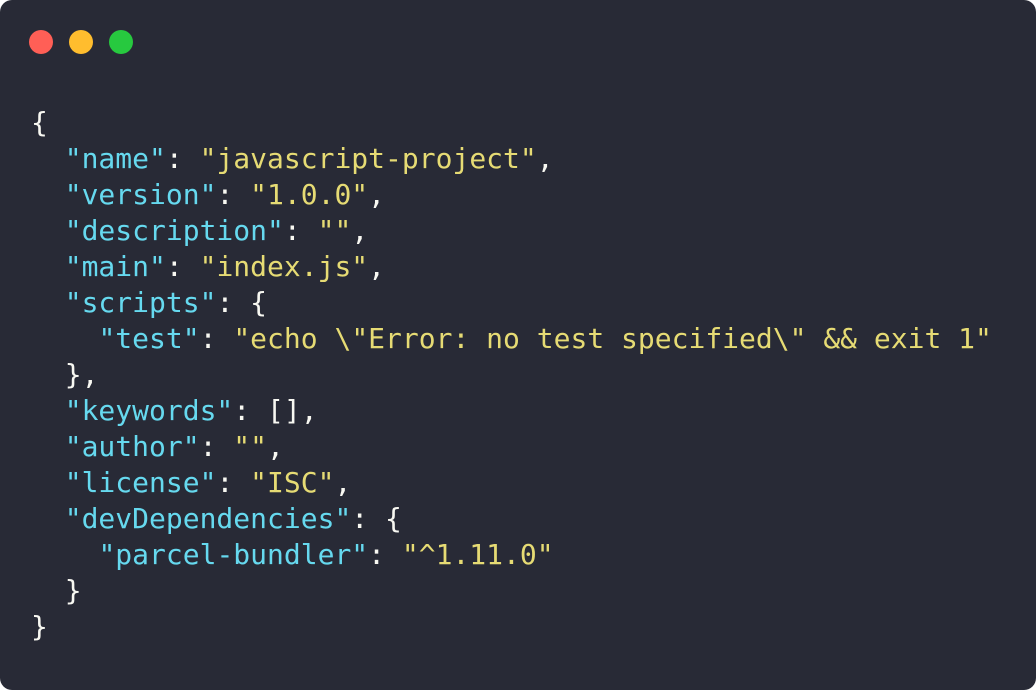 Image resolution: width=1036 pixels, height=690 pixels. What do you see at coordinates (275, 410) in the screenshot?
I see `json-punctuation: : [],` at bounding box center [275, 410].